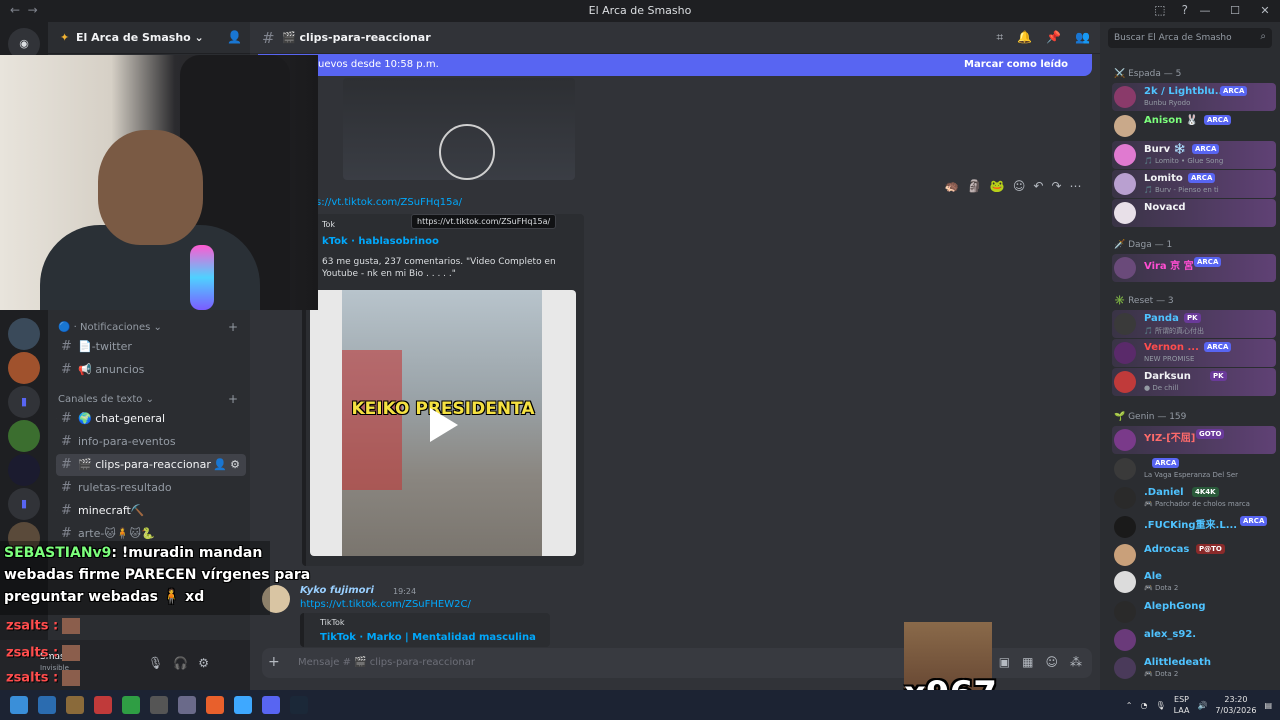 Image resolution: width=1280 pixels, height=720 pixels. Describe the element at coordinates (1194, 353) in the screenshot. I see `member-item: Vernon ... ARCA NEW PROMISE` at that location.